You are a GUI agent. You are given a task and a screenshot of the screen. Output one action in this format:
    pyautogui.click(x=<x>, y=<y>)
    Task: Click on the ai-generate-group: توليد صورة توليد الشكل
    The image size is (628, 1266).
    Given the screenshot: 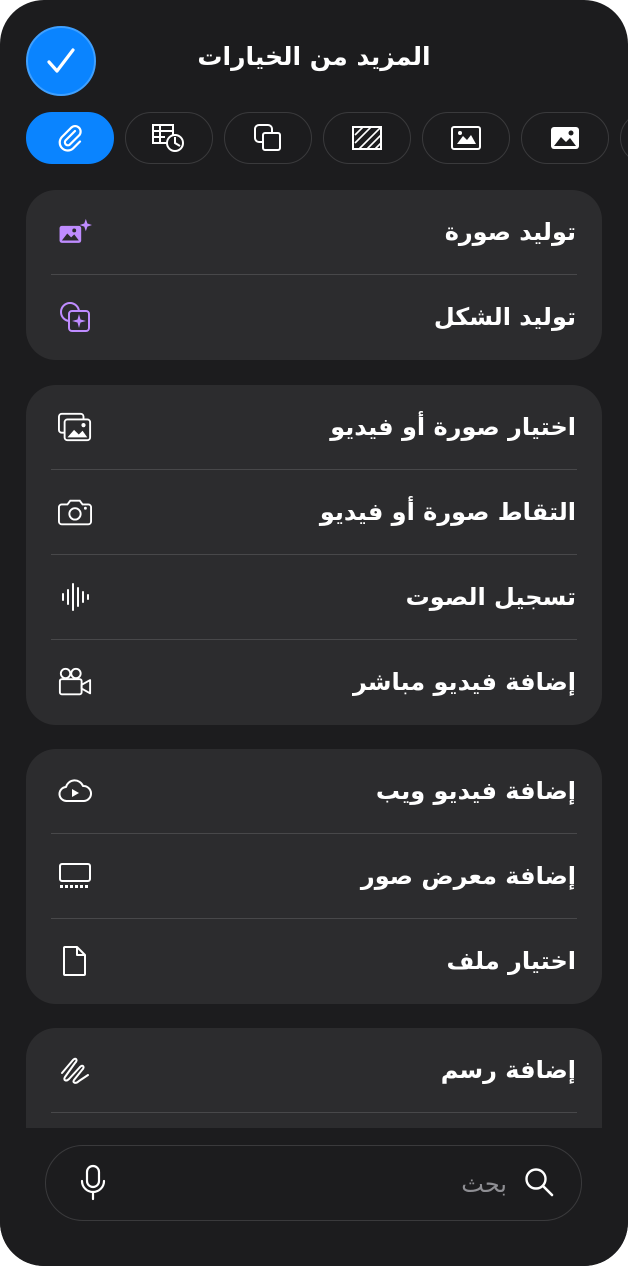 What is the action you would take?
    pyautogui.click(x=314, y=275)
    